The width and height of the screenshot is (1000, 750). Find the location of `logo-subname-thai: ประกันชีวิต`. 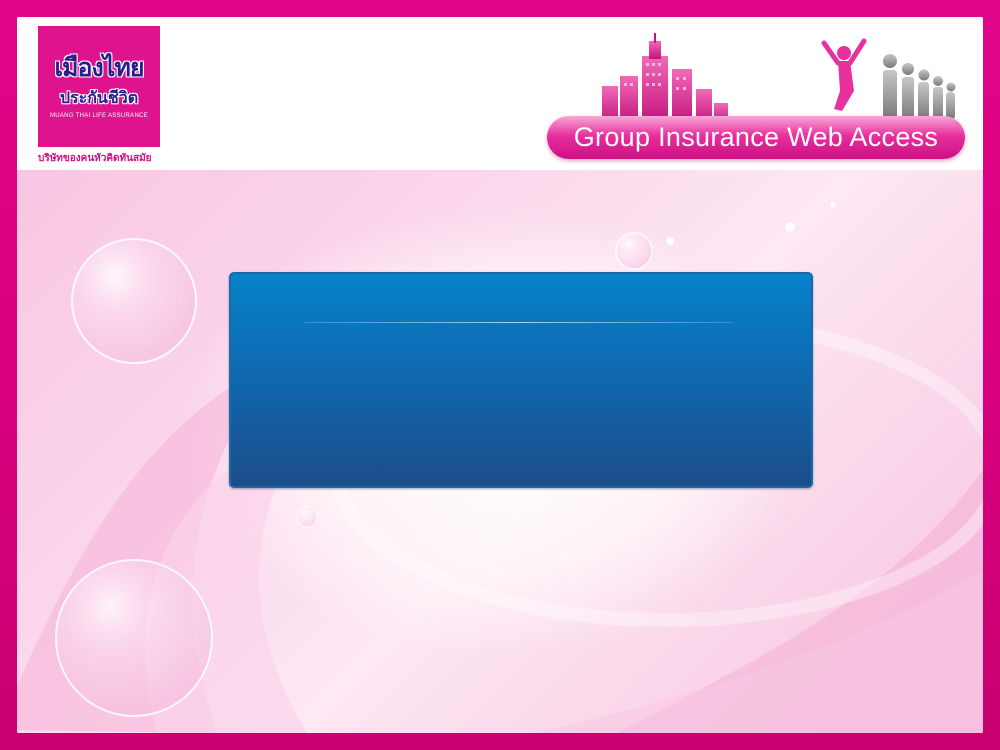

logo-subname-thai: ประกันชีวิต is located at coordinates (99, 97).